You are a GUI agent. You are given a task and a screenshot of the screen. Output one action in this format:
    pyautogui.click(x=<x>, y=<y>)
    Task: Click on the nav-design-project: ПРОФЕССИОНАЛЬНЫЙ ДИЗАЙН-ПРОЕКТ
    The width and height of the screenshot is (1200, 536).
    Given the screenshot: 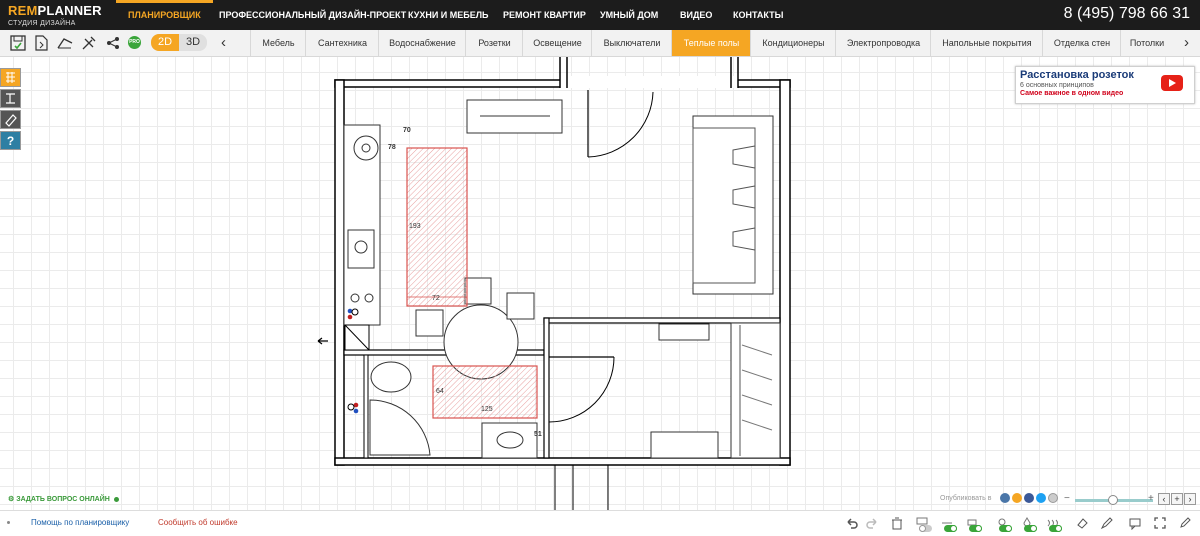 What is the action you would take?
    pyautogui.click(x=312, y=15)
    